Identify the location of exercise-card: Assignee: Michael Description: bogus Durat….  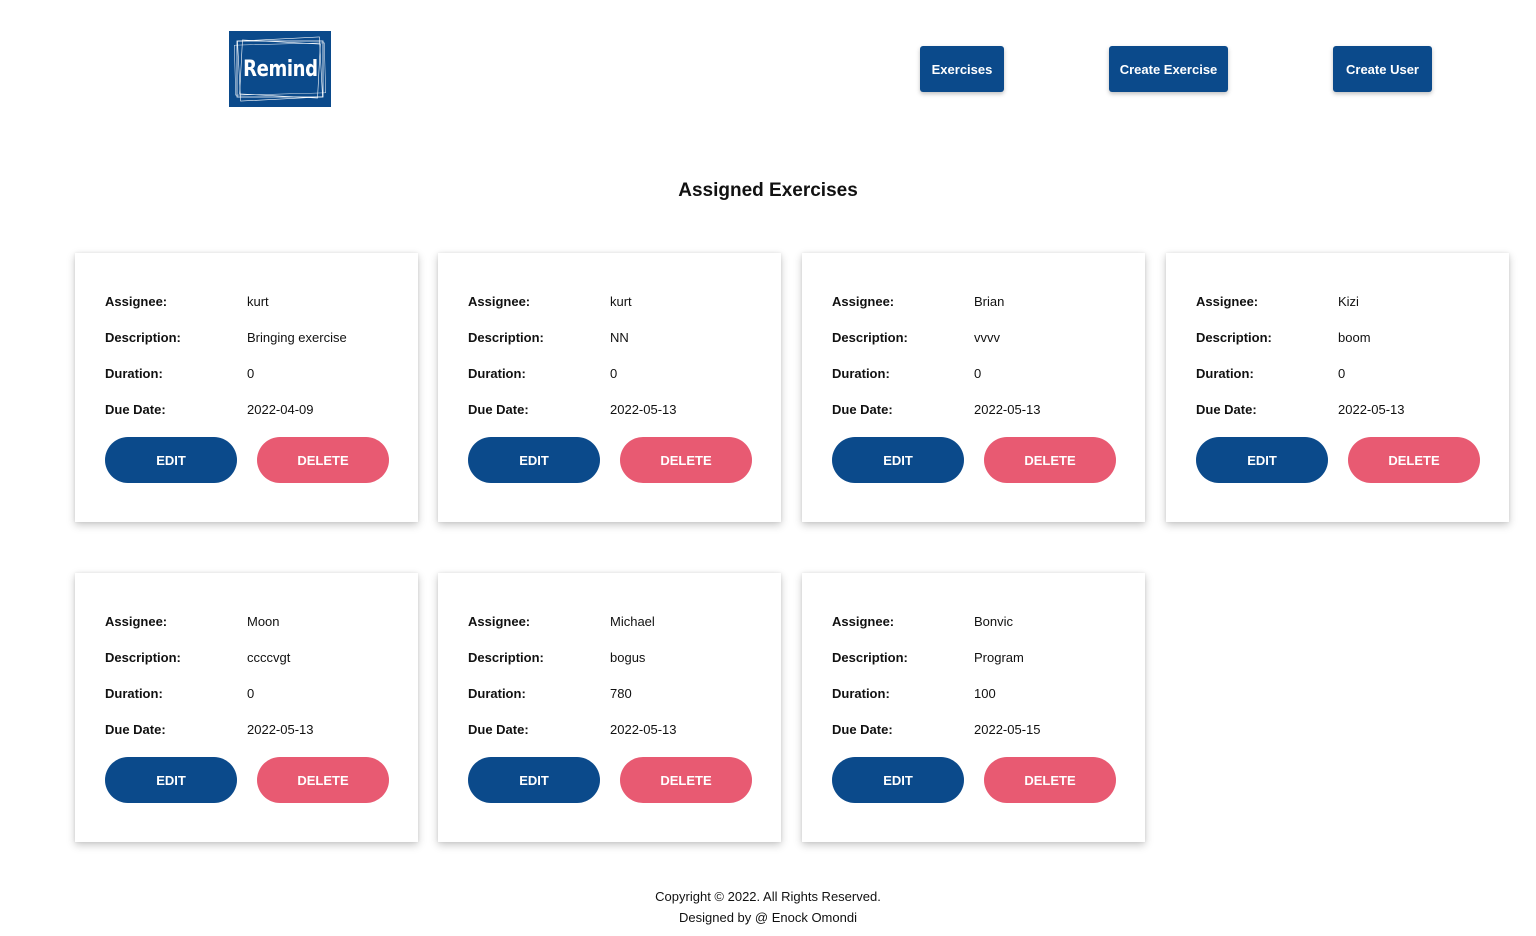
(609, 707).